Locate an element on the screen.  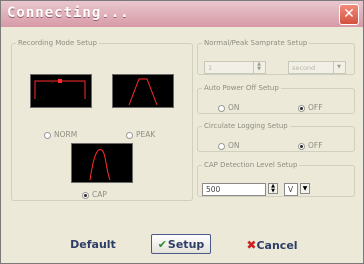
cap-detection-group: CAP Detection Level Setup 500 ▲ ▼ V ▼ is located at coordinates (276, 179).